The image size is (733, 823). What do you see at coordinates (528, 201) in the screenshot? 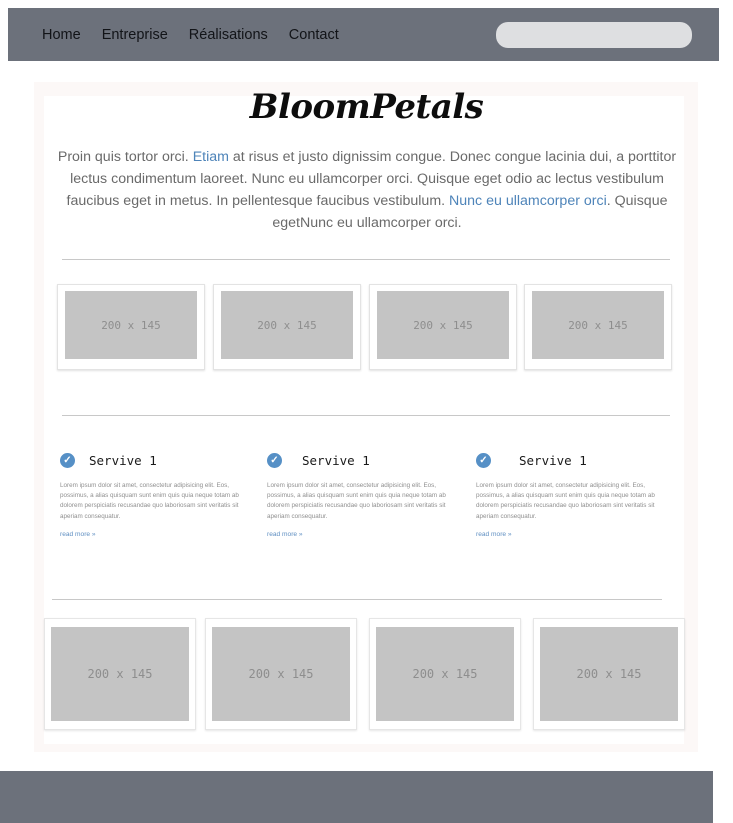
I see `intro-link-nunc: Nunc eu ullamcorper orci` at bounding box center [528, 201].